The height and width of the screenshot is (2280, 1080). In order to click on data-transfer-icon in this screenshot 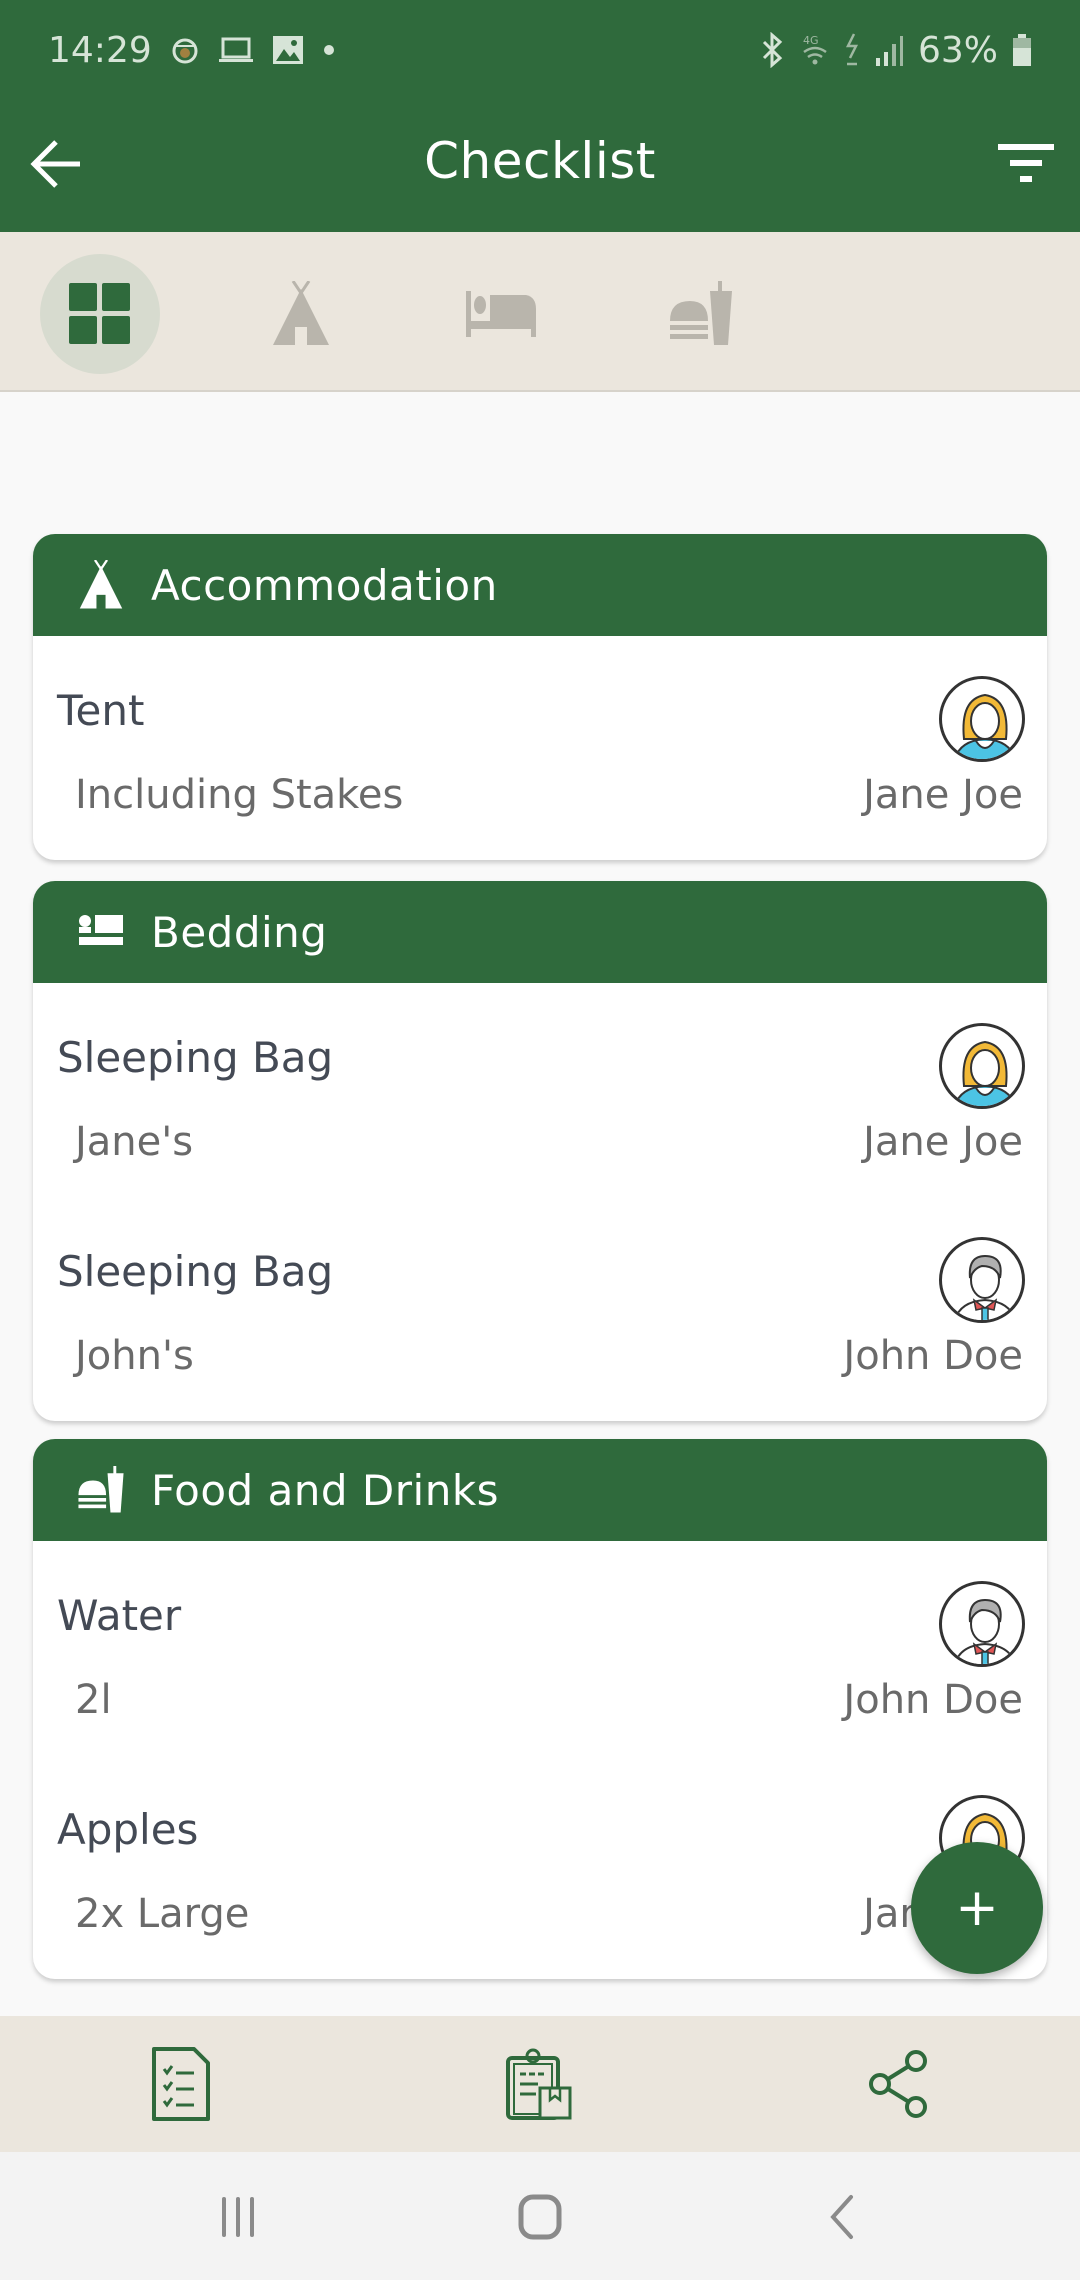, I will do `click(852, 50)`.